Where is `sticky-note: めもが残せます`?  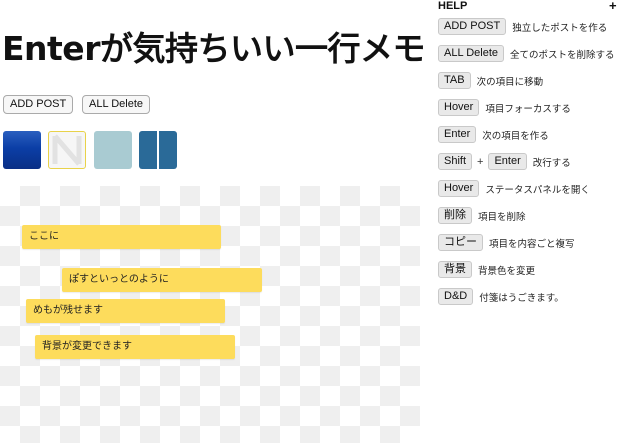
sticky-note: めもが残せます is located at coordinates (125, 311).